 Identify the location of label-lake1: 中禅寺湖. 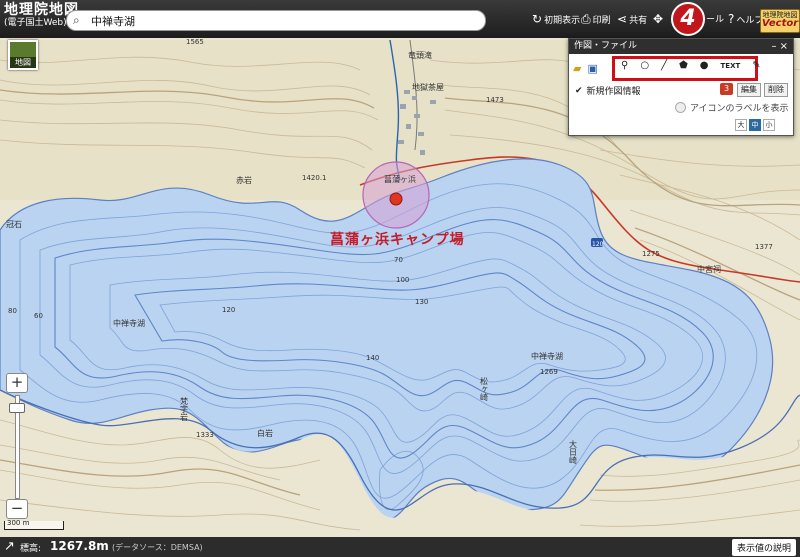
(129, 323).